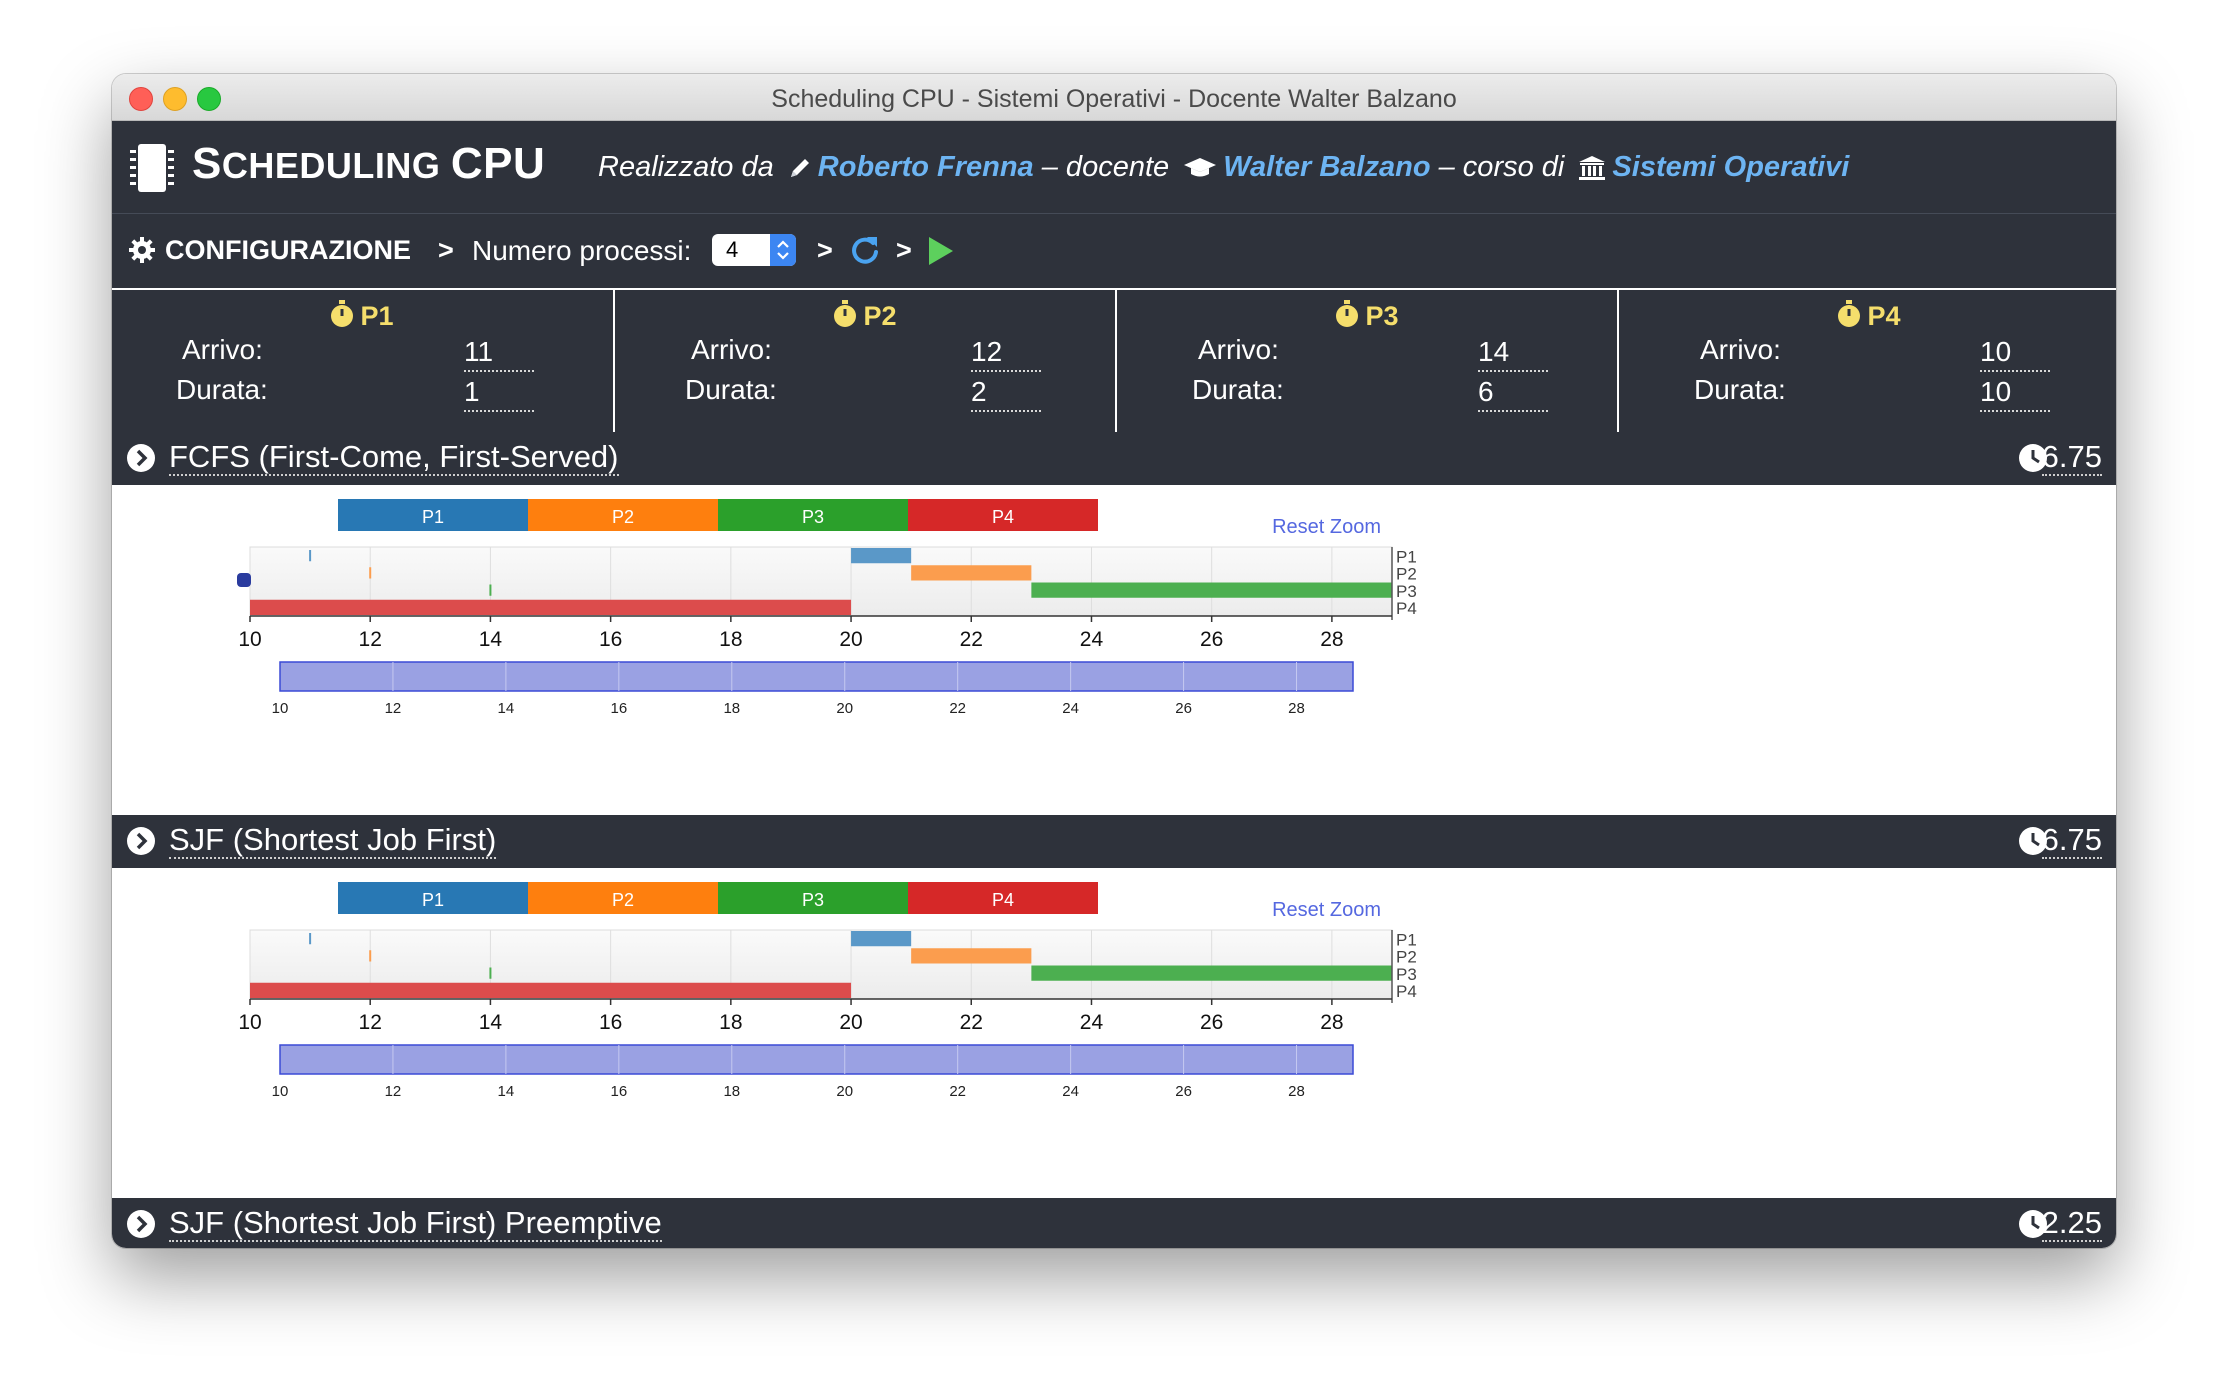  What do you see at coordinates (1866, 361) in the screenshot?
I see `process-card: P4 Arrivo: 10 Durata: 10` at bounding box center [1866, 361].